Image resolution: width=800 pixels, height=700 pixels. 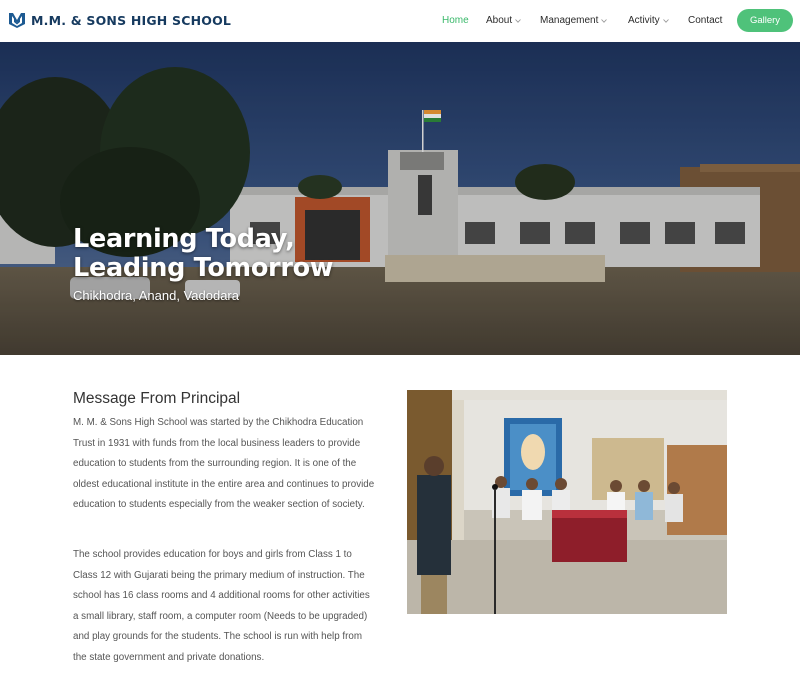 I want to click on site-logo: M.M. & SONS HIGH SCHOOL, so click(x=119, y=20).